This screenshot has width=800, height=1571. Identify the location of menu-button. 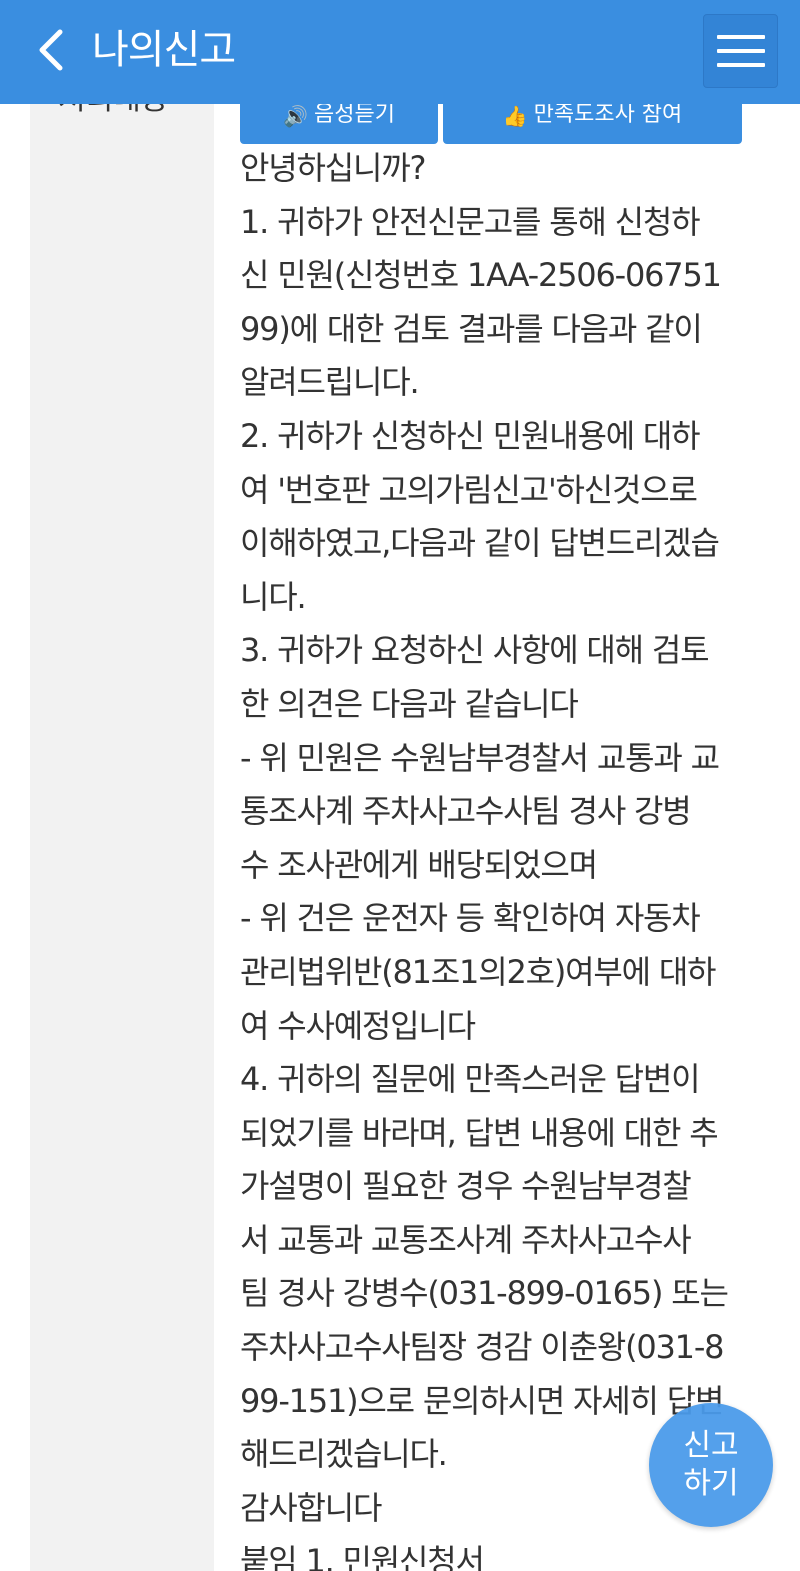
(740, 51).